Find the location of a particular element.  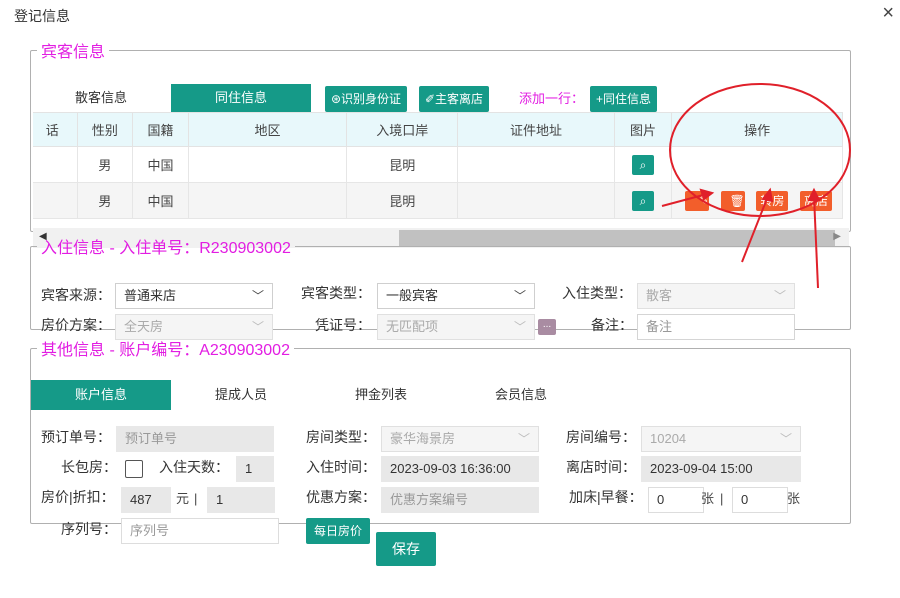

tab-member: 会员信息 is located at coordinates (521, 395).